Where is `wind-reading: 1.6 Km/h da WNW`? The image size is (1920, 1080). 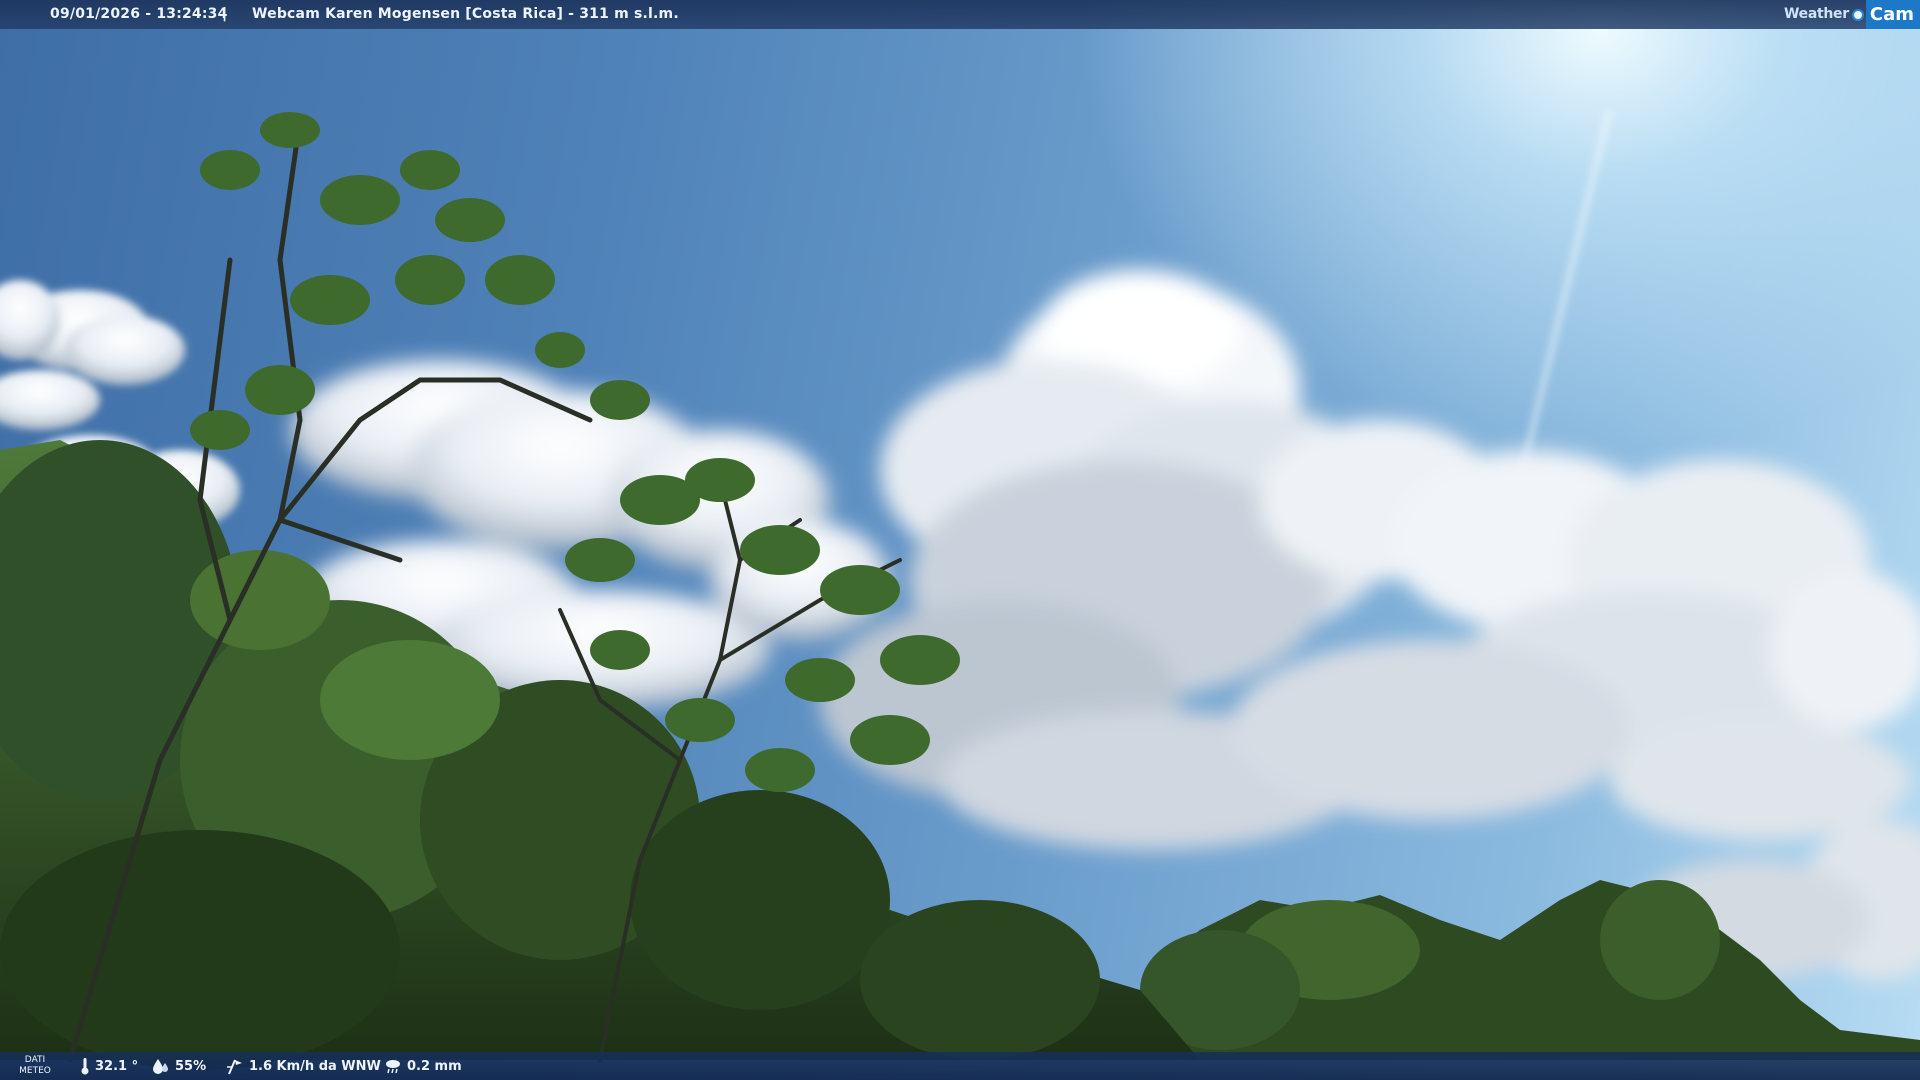
wind-reading: 1.6 Km/h da WNW is located at coordinates (303, 1066).